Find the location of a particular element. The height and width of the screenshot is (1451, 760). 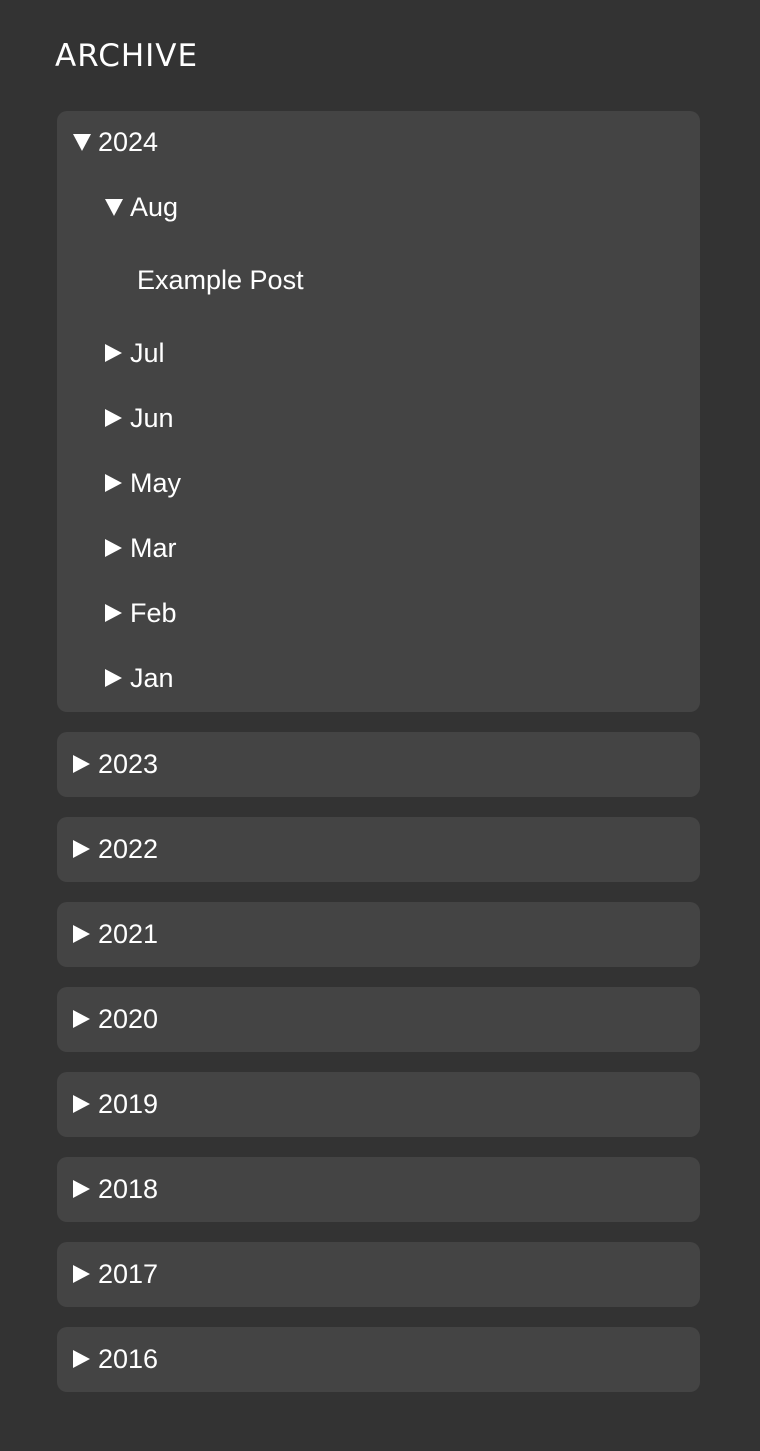

month-toggle-jul: Jul is located at coordinates (135, 353).